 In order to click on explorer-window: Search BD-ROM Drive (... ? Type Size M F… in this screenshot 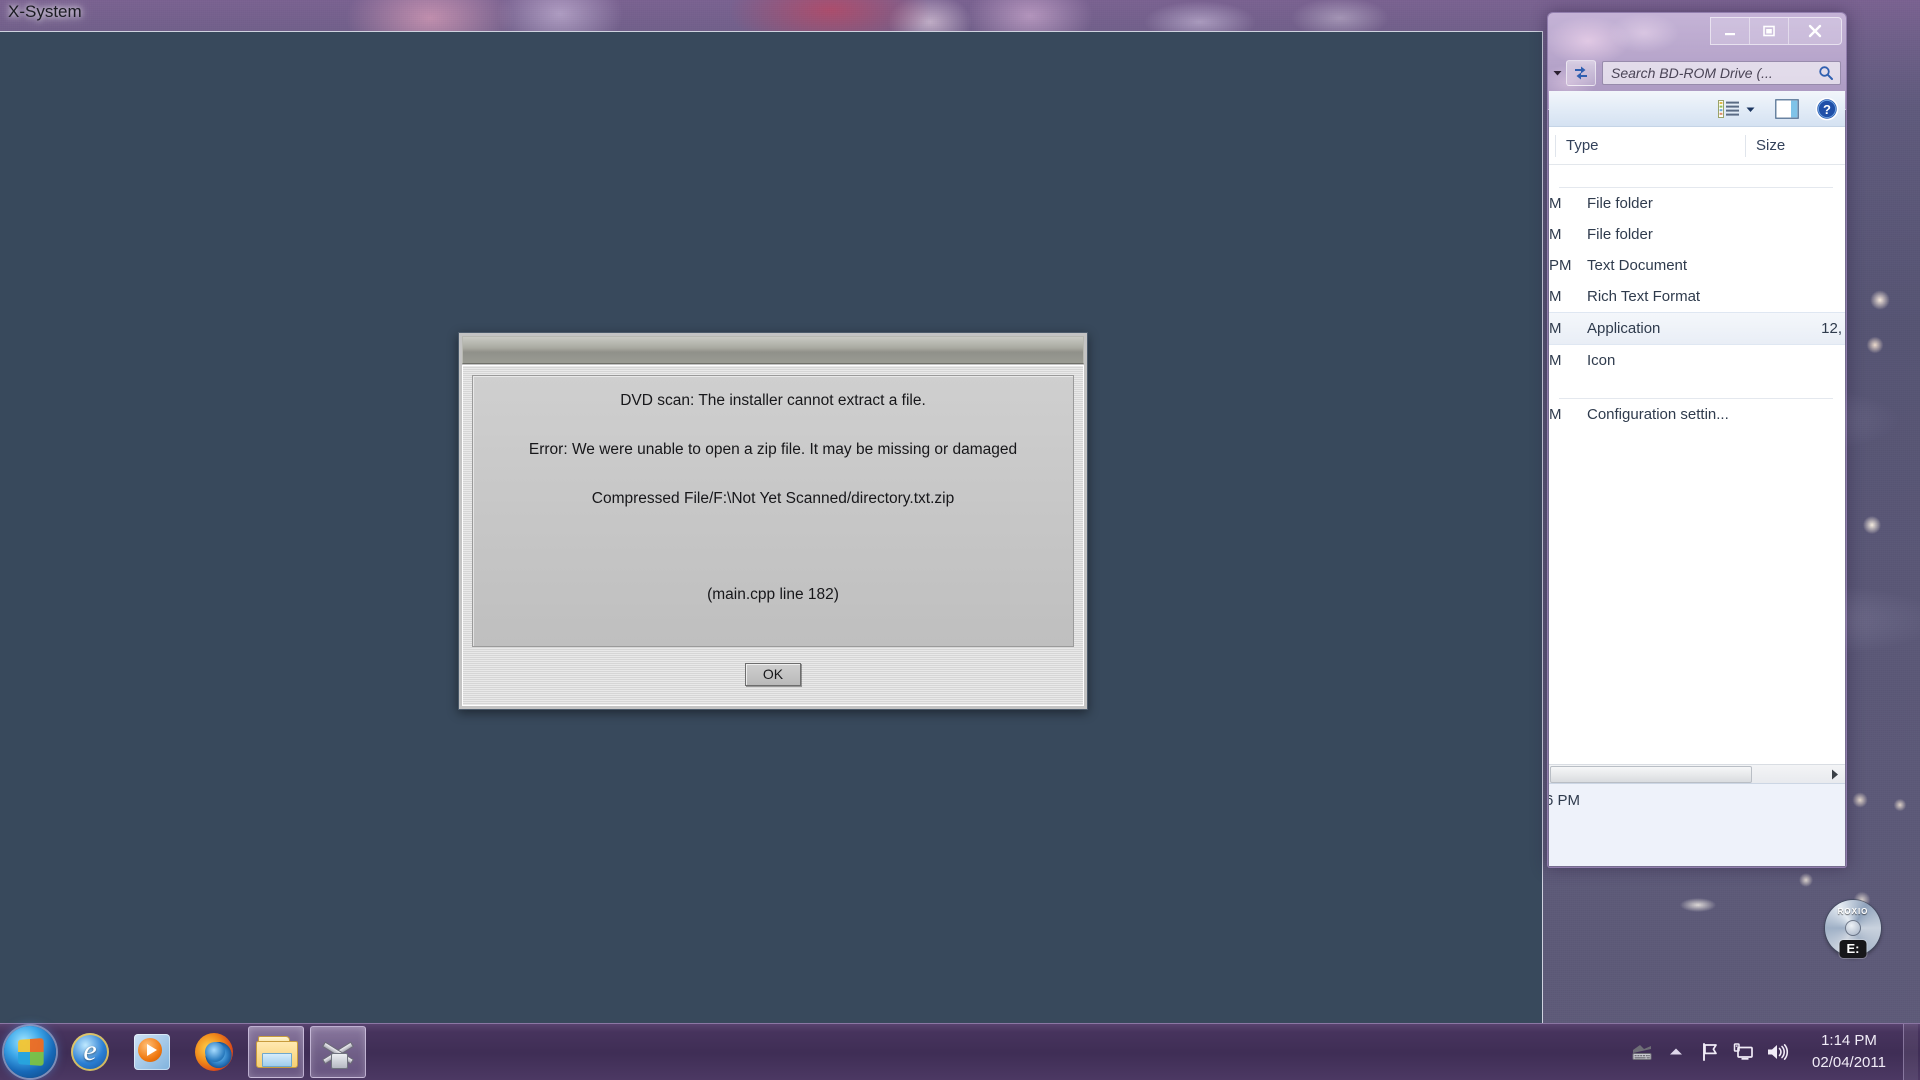, I will do `click(1697, 440)`.